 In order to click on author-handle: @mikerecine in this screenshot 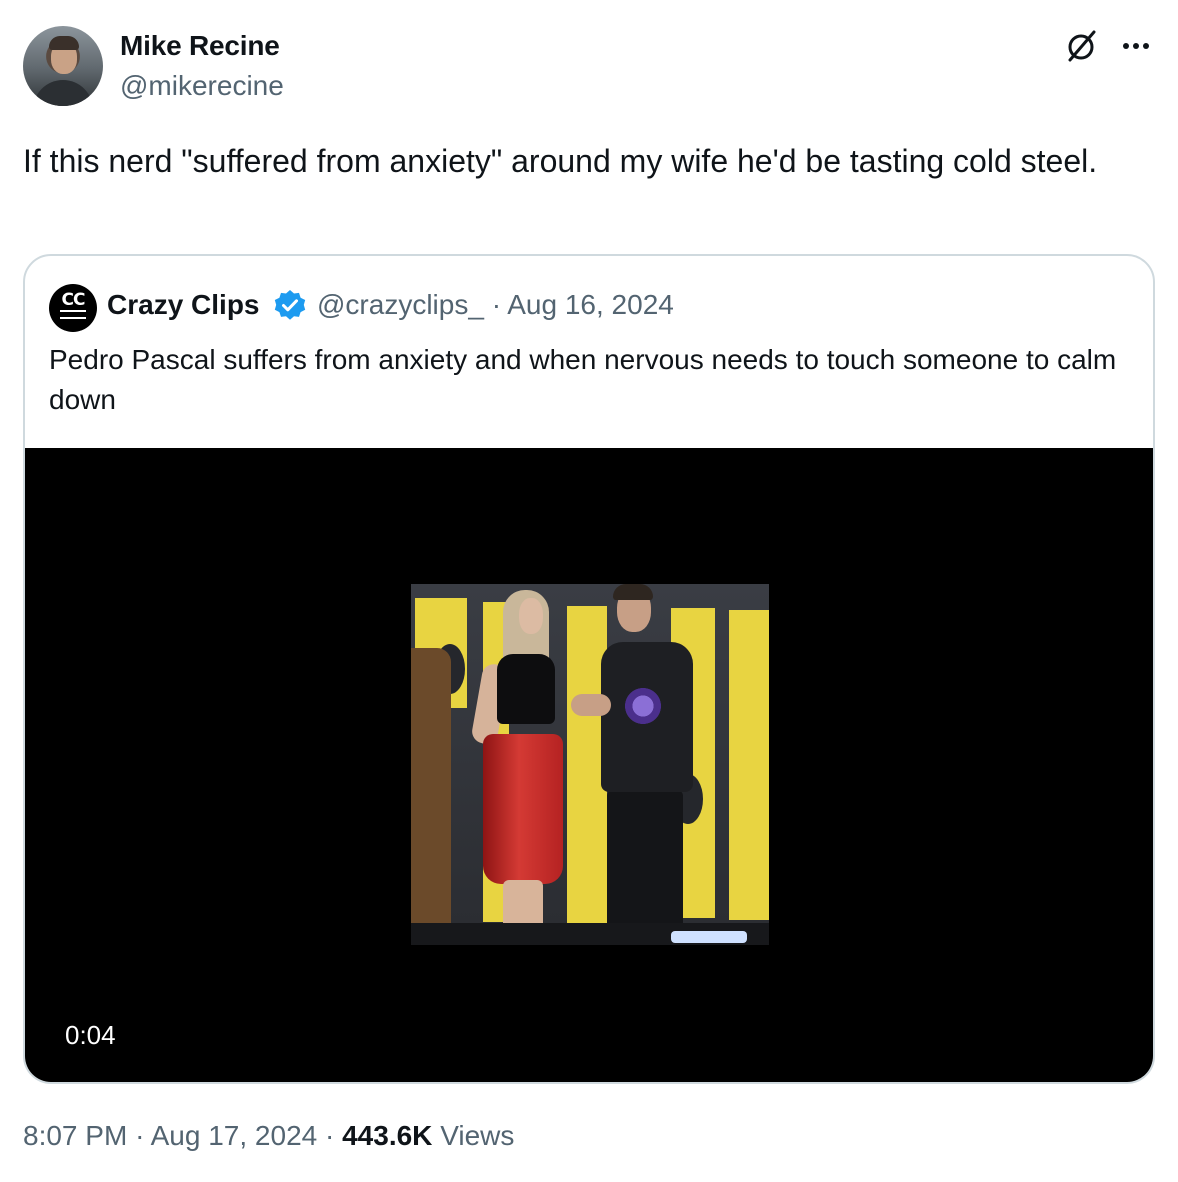, I will do `click(202, 86)`.